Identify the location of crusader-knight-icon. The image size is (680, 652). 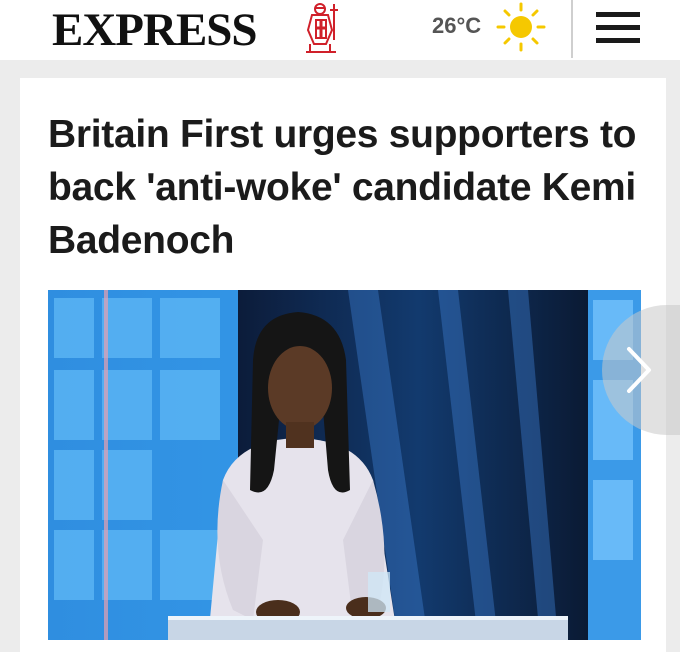
(322, 28).